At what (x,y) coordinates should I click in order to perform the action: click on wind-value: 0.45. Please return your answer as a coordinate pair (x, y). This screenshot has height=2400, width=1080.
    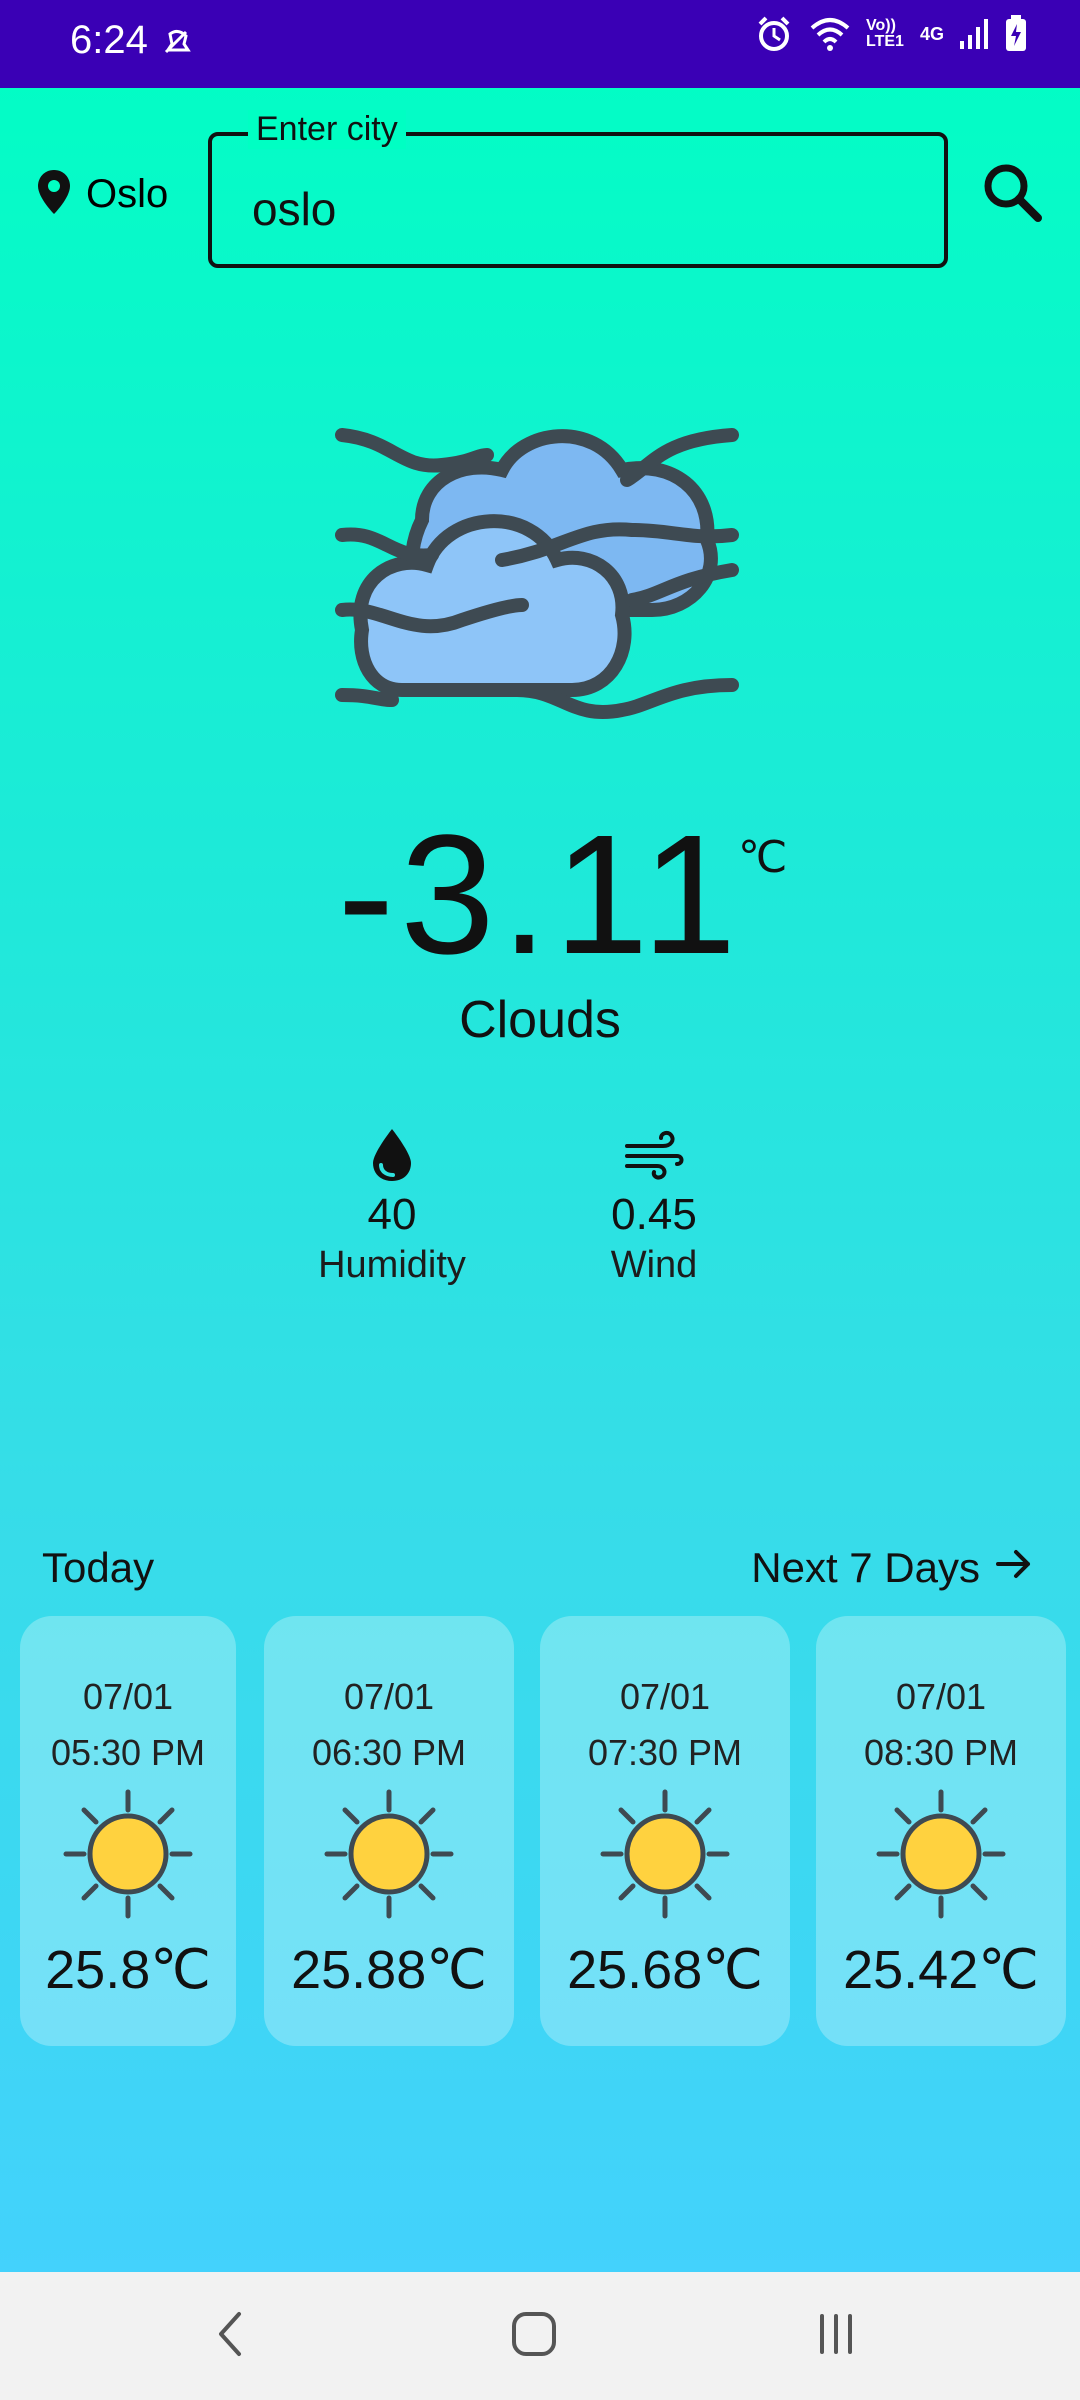
    Looking at the image, I should click on (654, 1214).